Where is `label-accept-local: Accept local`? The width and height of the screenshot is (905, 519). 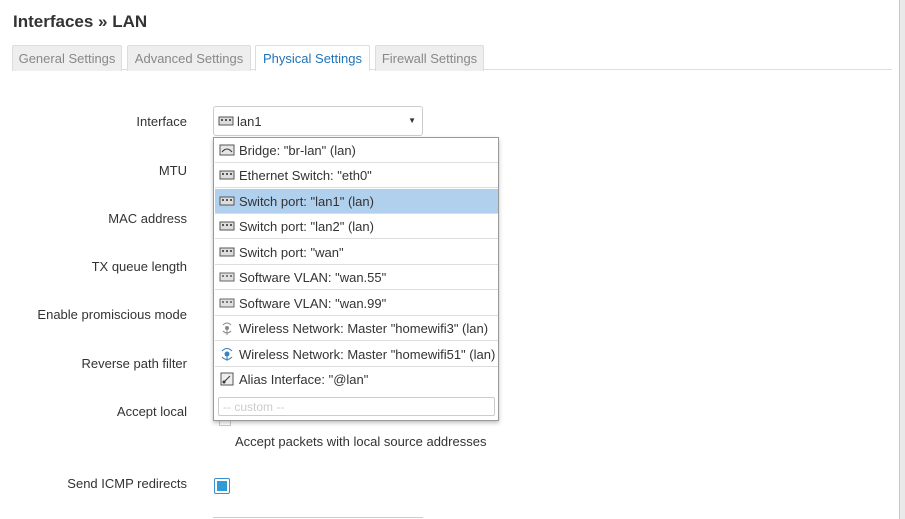
label-accept-local: Accept local is located at coordinates (151, 411).